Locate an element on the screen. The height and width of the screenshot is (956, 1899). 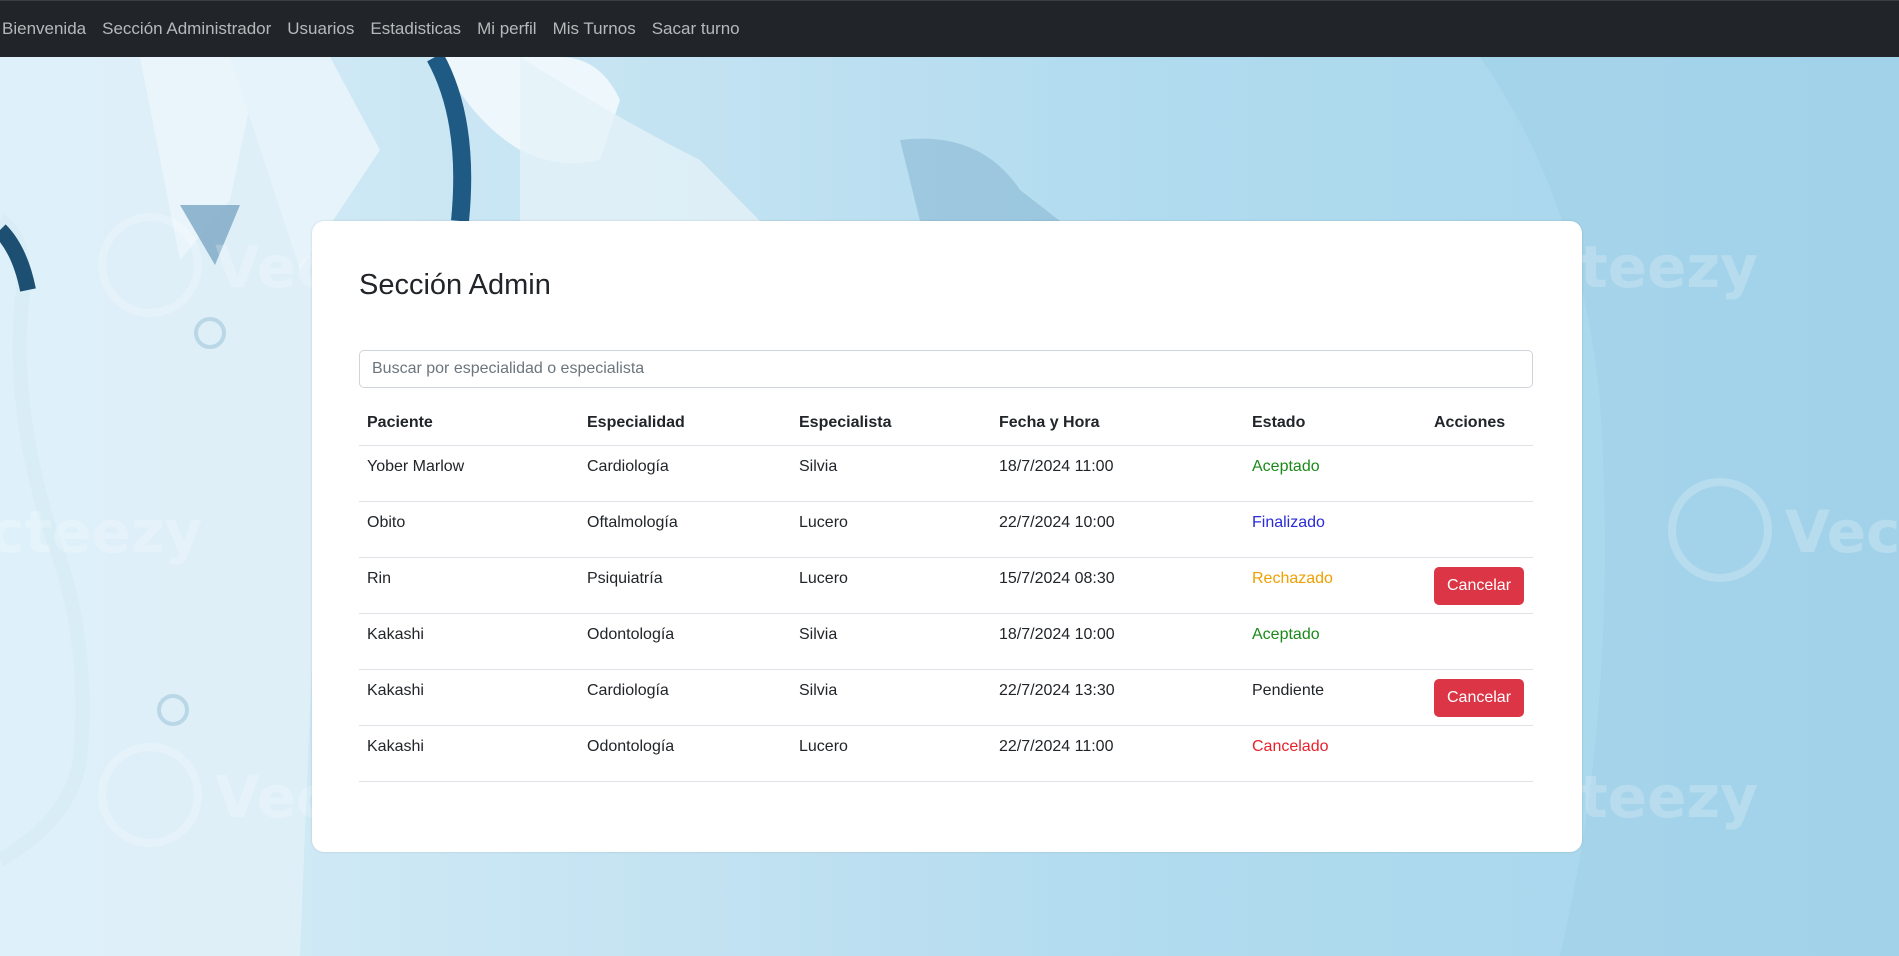
header-acciones: Acciones is located at coordinates (1479, 423).